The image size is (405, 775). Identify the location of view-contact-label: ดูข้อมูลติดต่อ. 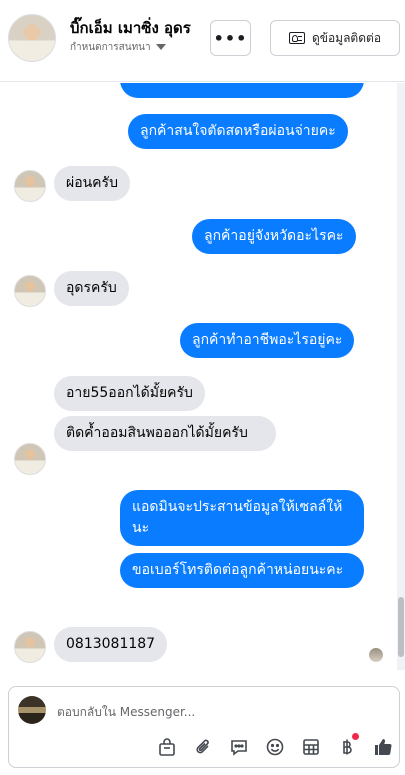
(346, 37).